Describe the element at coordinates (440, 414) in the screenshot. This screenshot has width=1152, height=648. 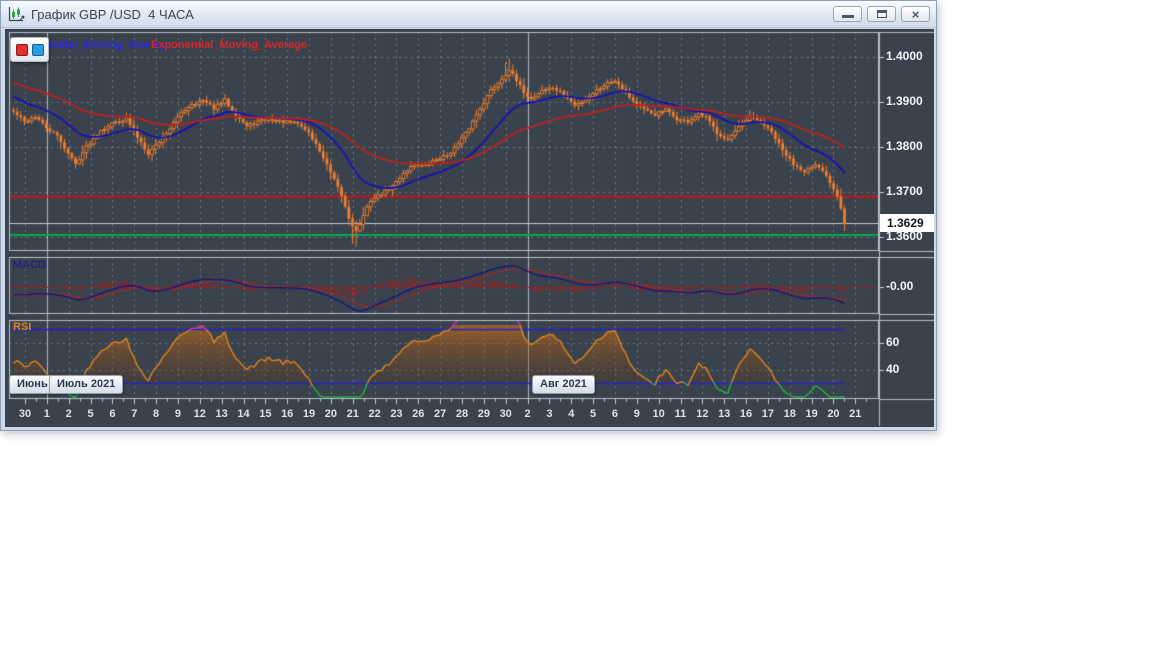
I see `time-axis-day-label: 27` at that location.